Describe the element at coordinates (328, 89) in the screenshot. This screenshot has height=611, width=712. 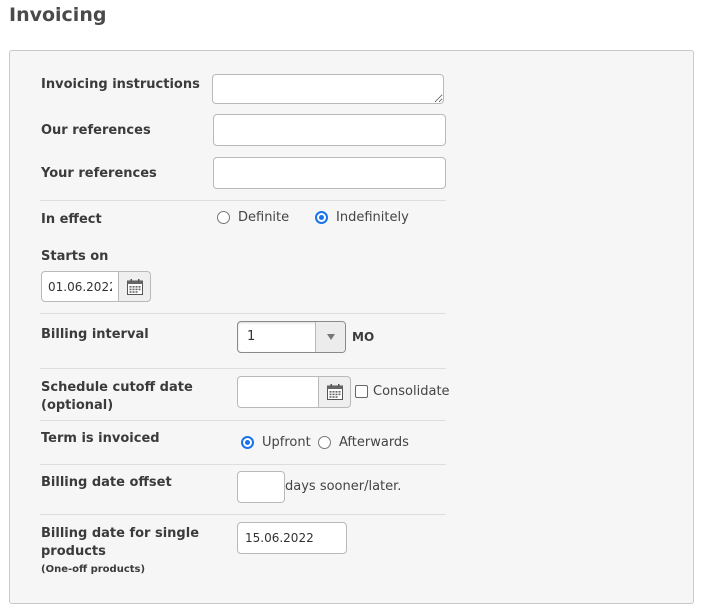
I see `invoicing-instructions-textarea` at that location.